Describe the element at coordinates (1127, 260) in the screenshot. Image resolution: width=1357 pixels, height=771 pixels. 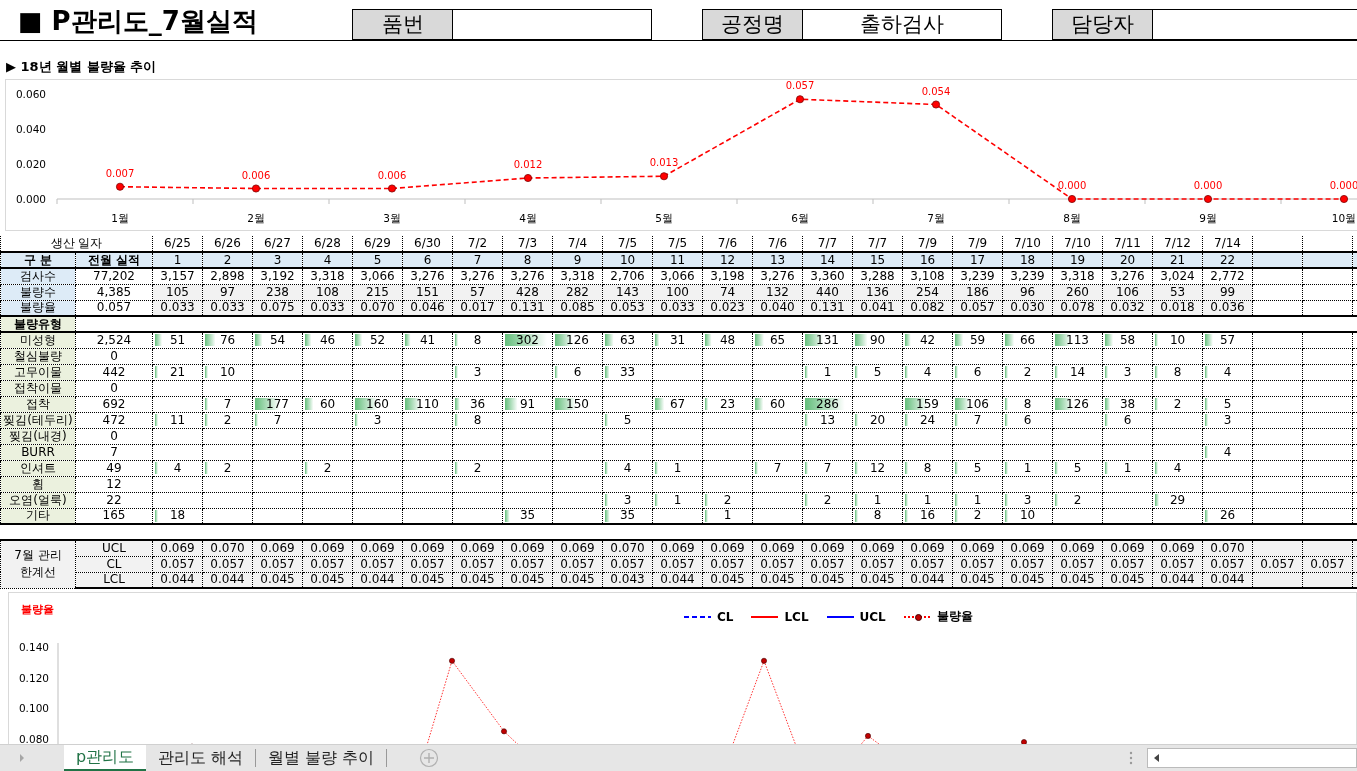
I see `index-cell: 20` at that location.